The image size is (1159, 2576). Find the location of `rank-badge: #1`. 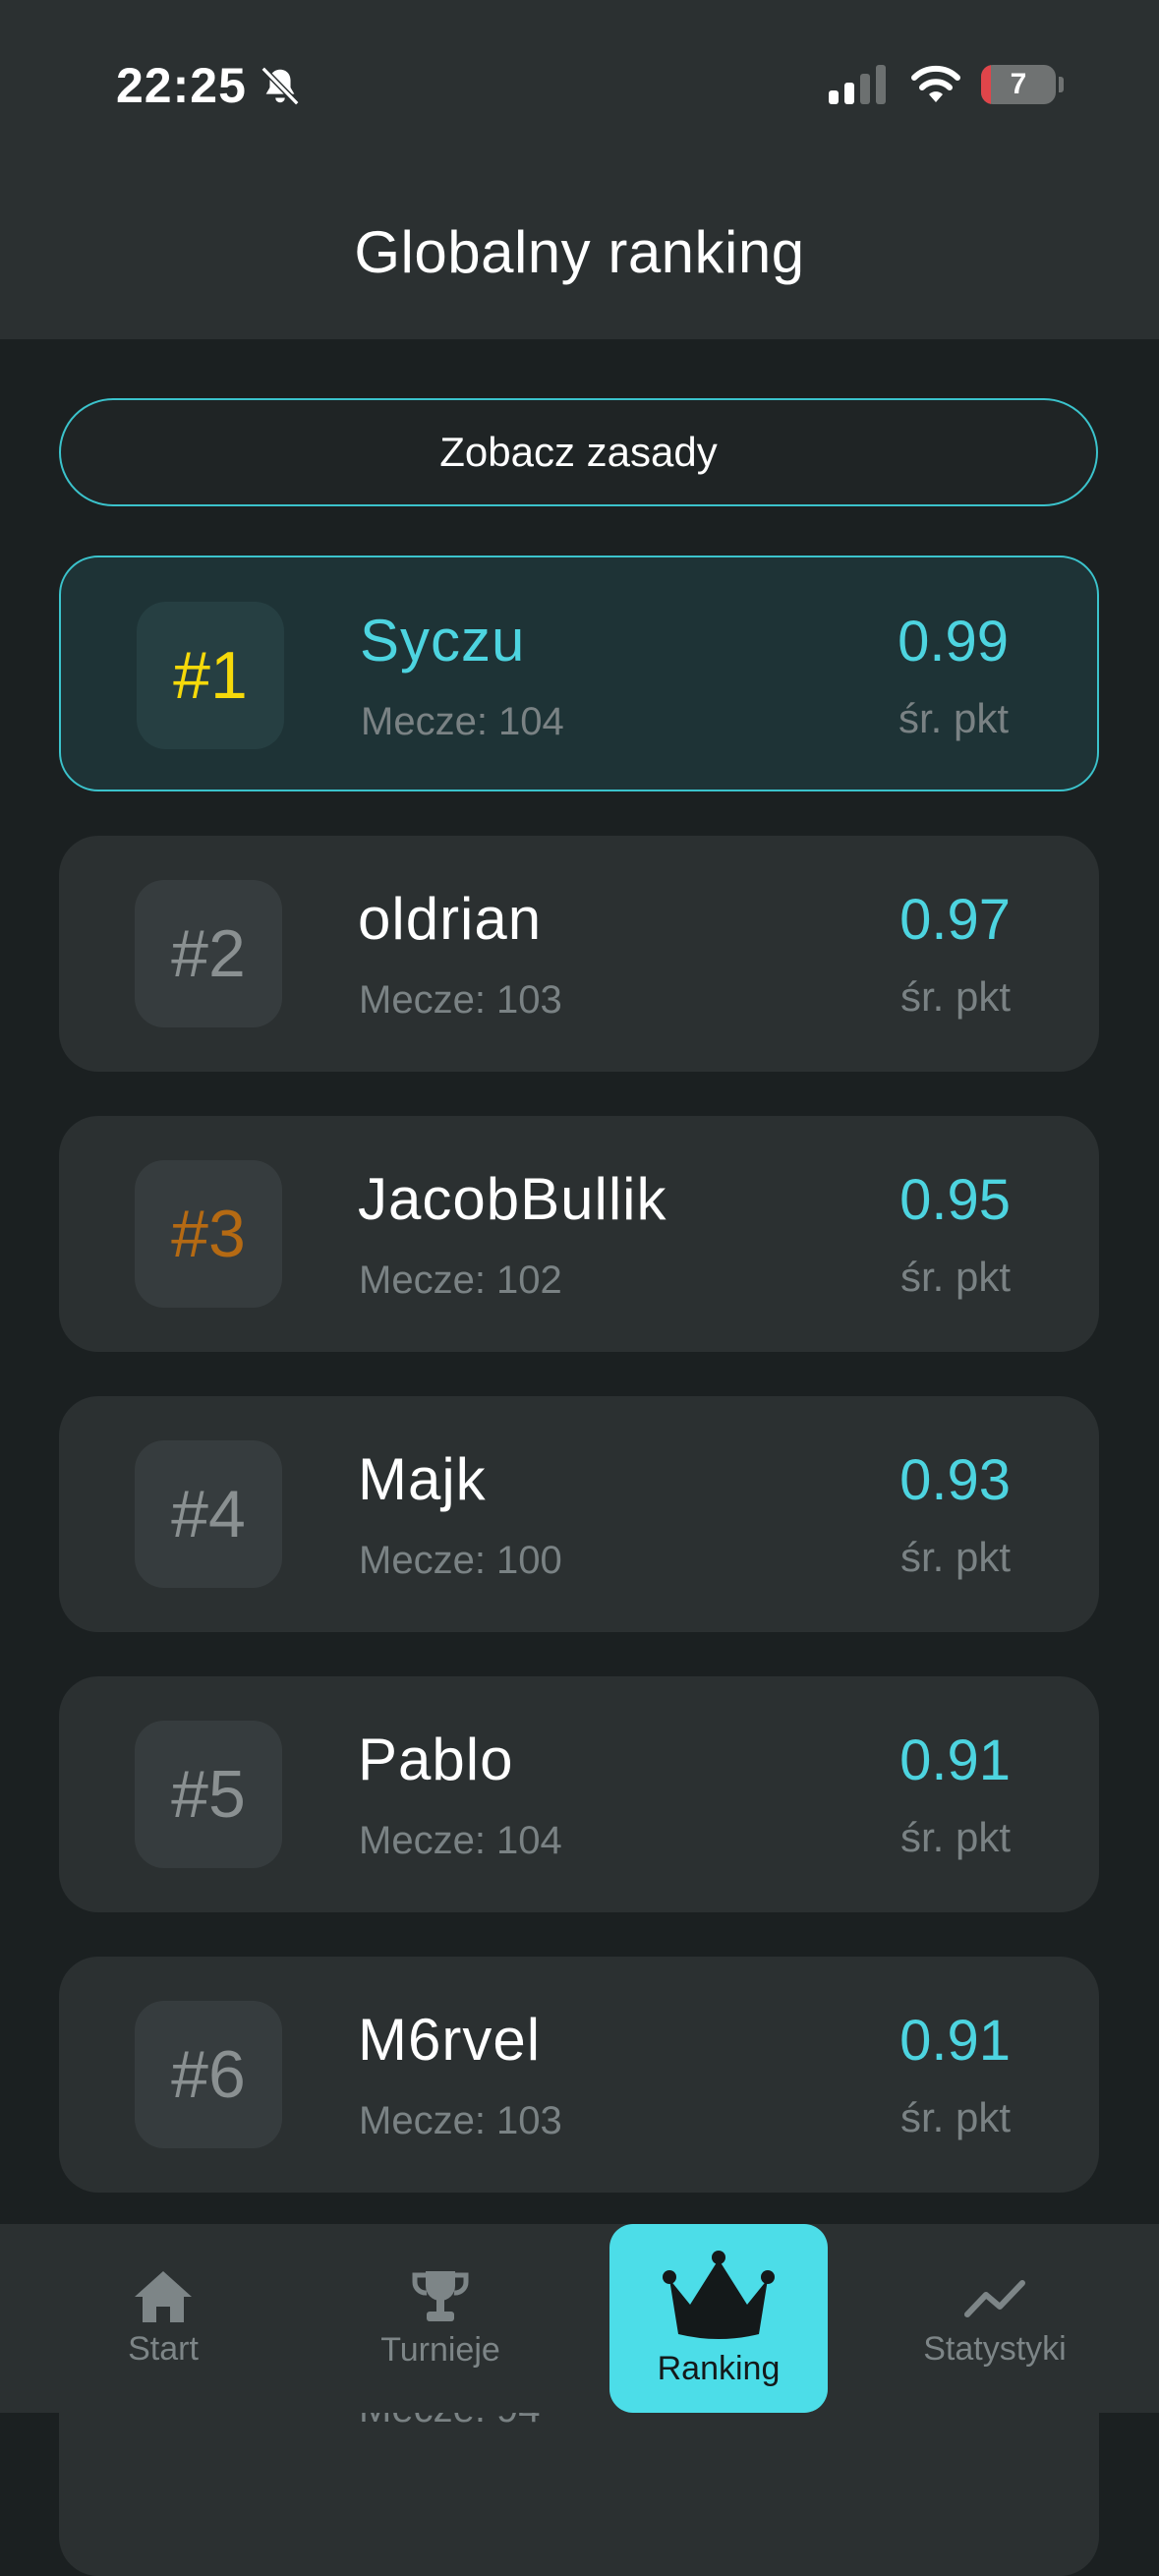

rank-badge: #1 is located at coordinates (211, 675).